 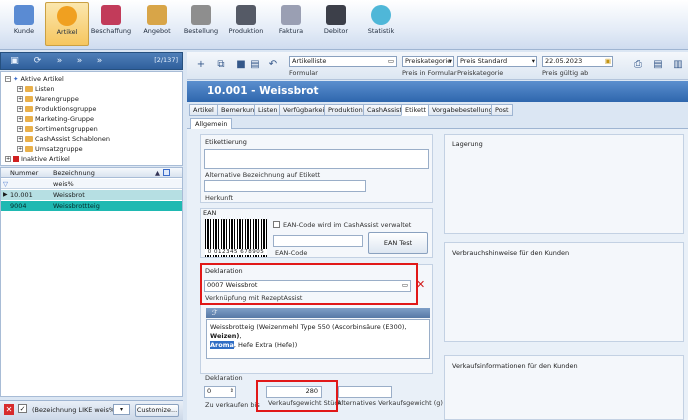 What do you see at coordinates (497, 61) in the screenshot?
I see `preis-standard-field: Preis Standard ▾` at bounding box center [497, 61].